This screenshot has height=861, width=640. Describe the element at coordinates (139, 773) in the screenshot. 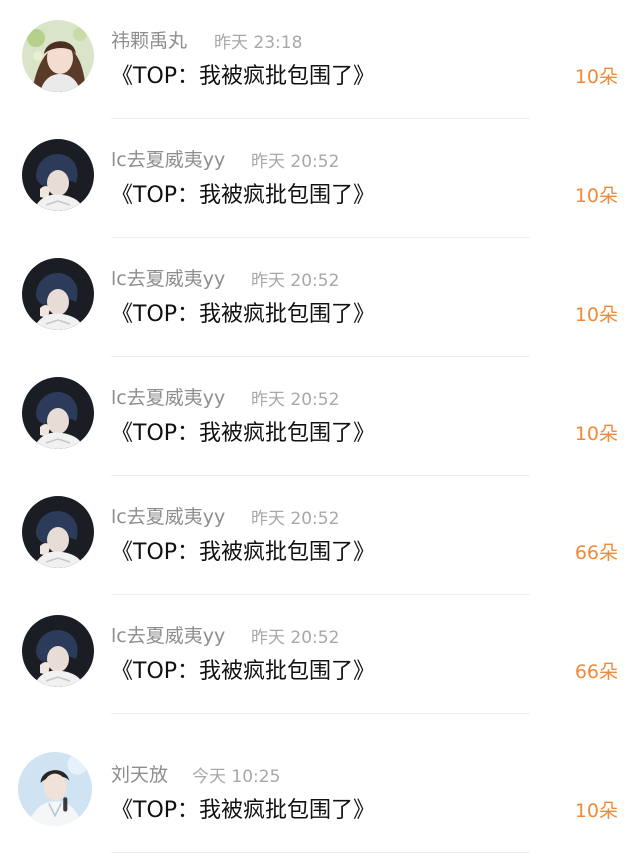

I see `user-name: 刘天放` at that location.